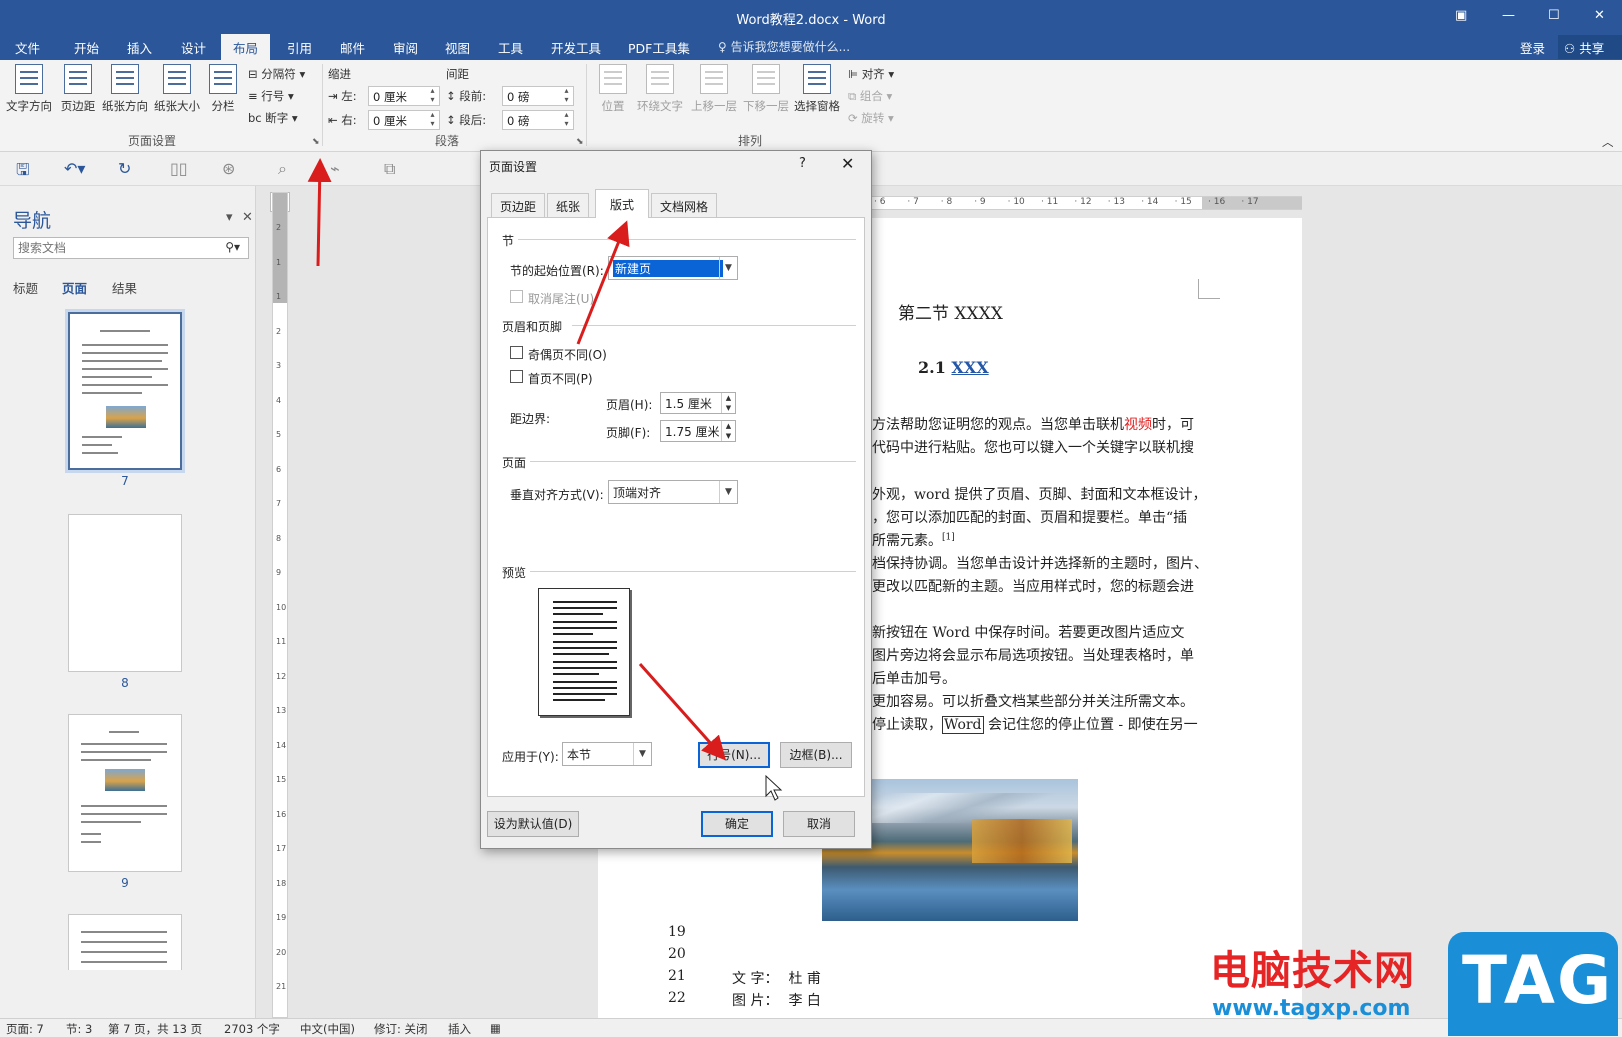 The height and width of the screenshot is (1037, 1622). I want to click on bring-forward-button: 上移一层, so click(714, 89).